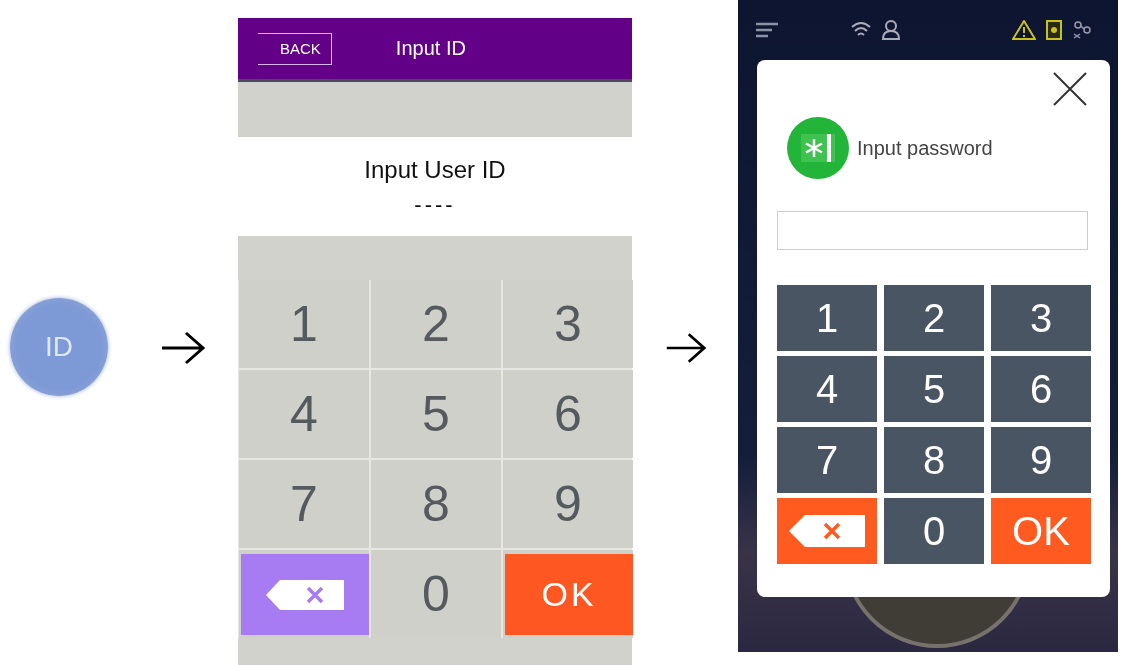  I want to click on card-icon, so click(1054, 30).